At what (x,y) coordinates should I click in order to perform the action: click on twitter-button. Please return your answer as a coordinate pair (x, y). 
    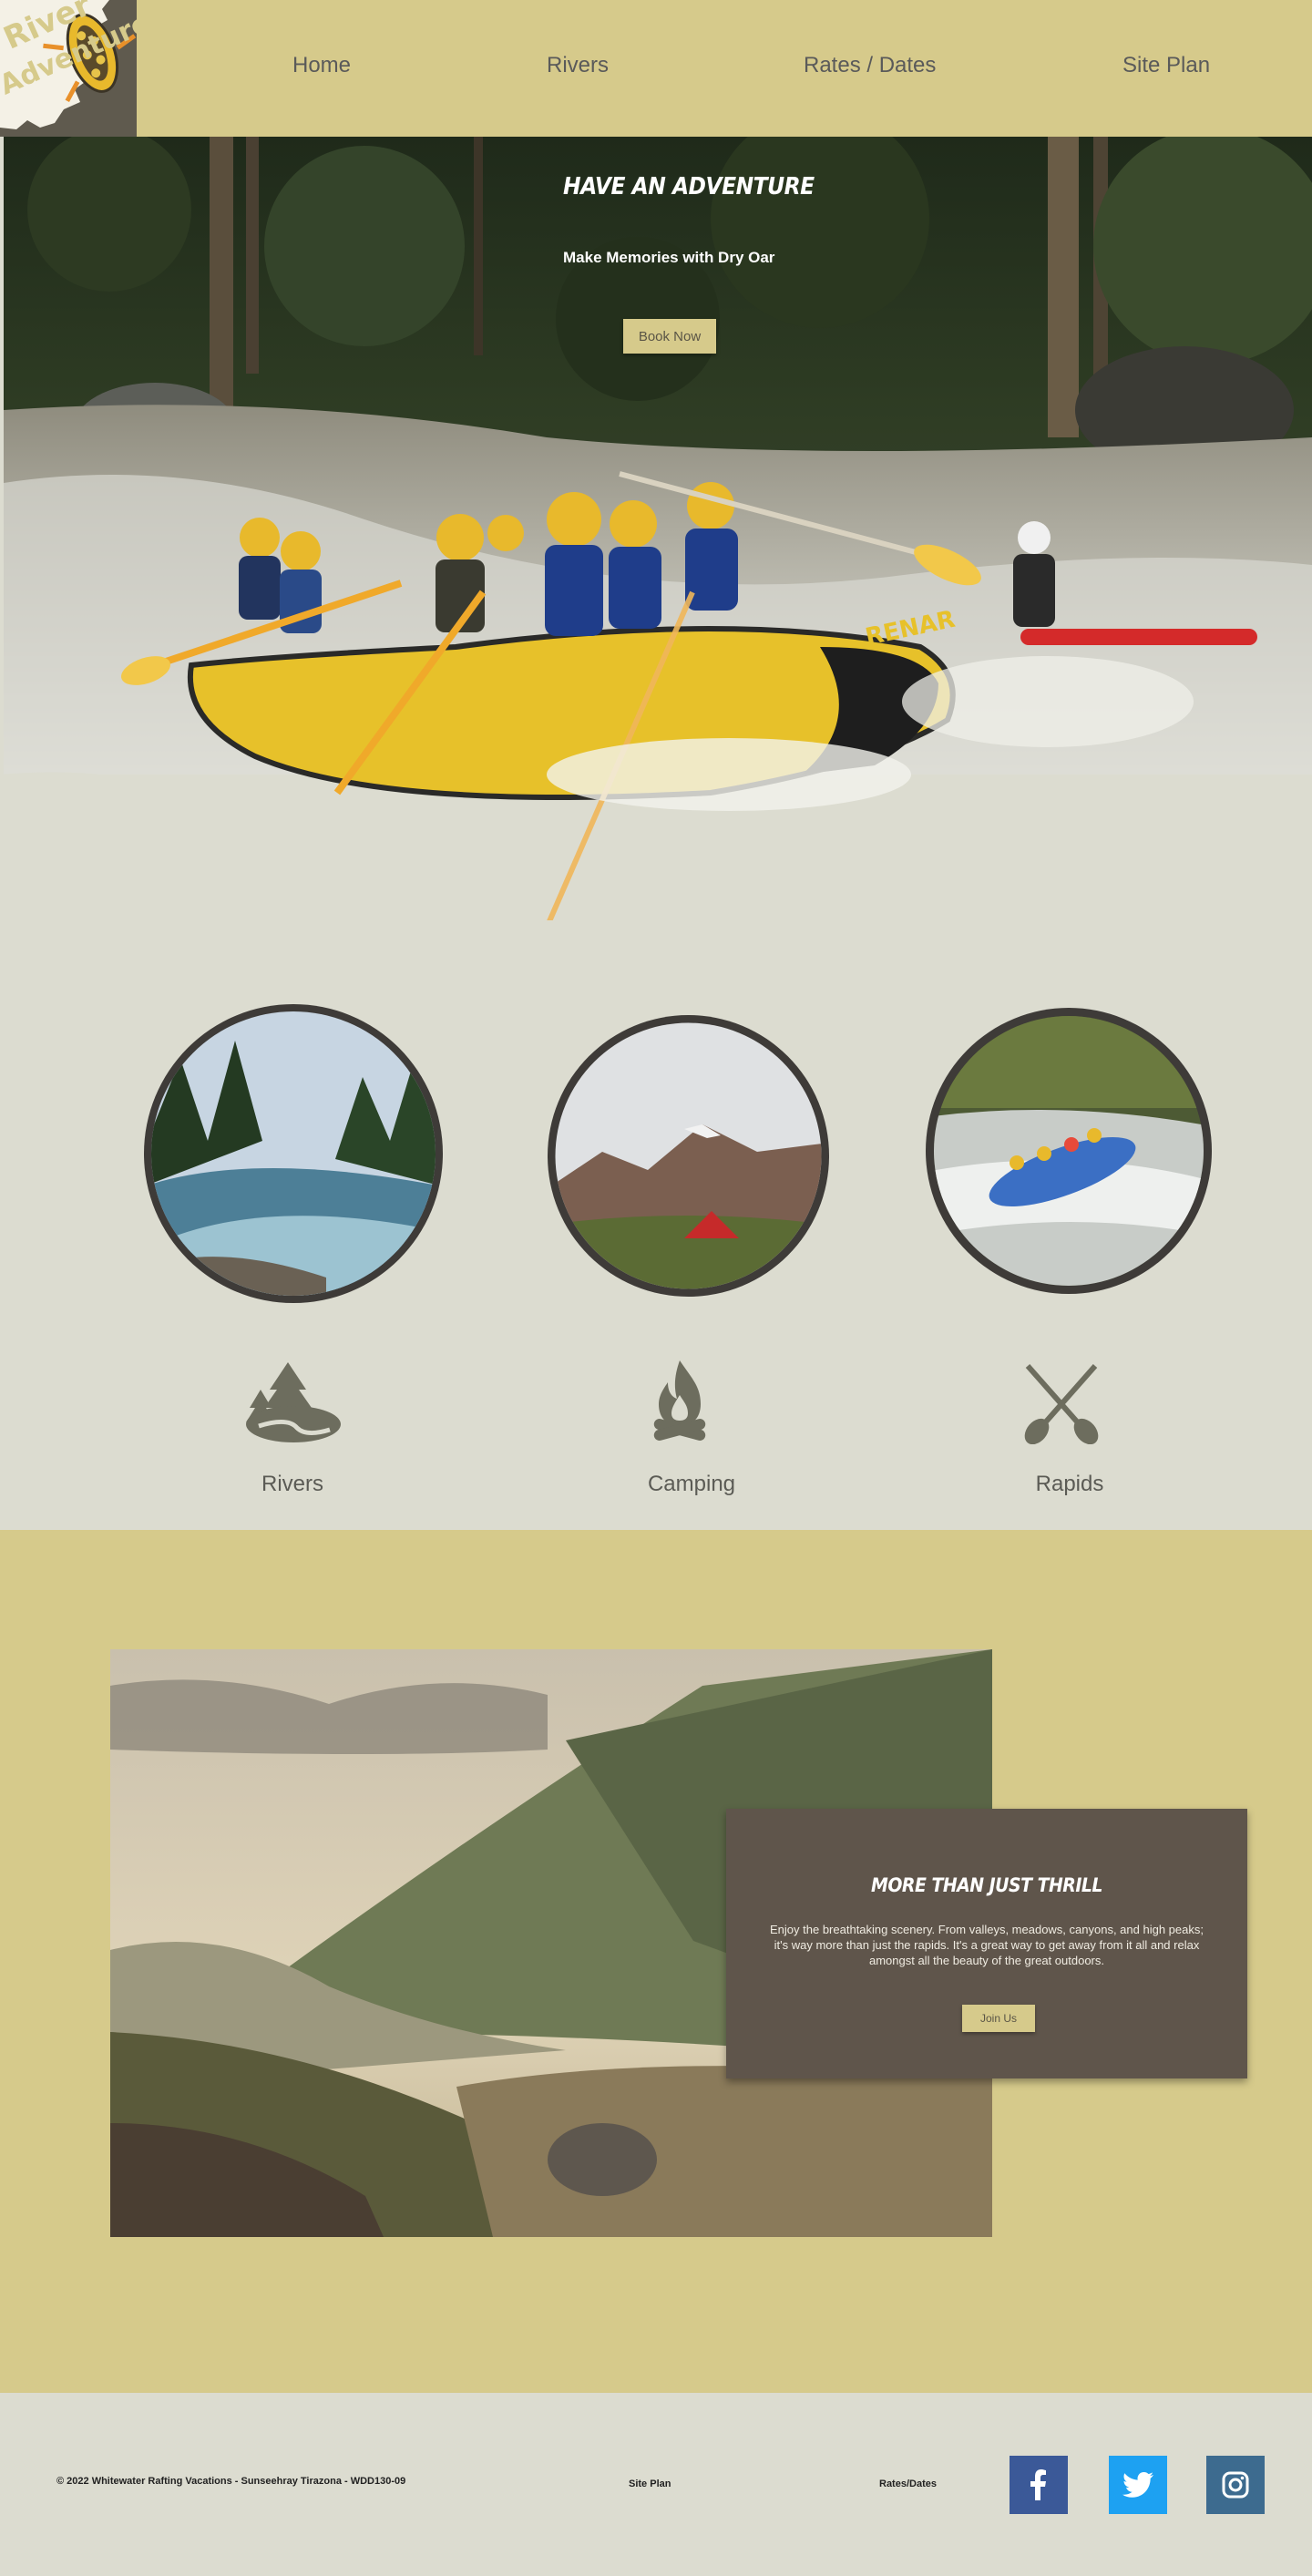
    Looking at the image, I should click on (1138, 2485).